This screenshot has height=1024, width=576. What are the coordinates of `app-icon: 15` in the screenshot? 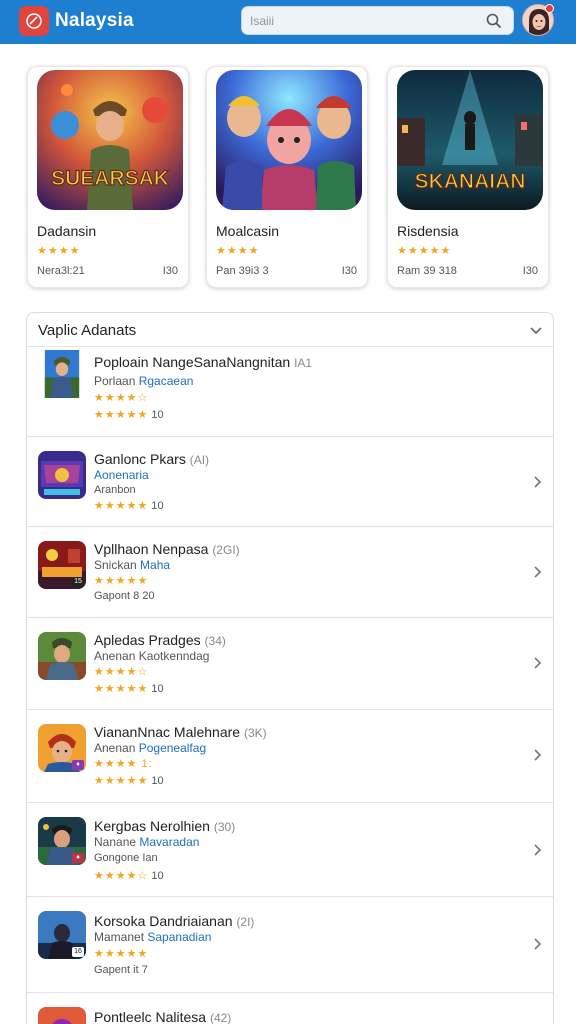 It's located at (62, 565).